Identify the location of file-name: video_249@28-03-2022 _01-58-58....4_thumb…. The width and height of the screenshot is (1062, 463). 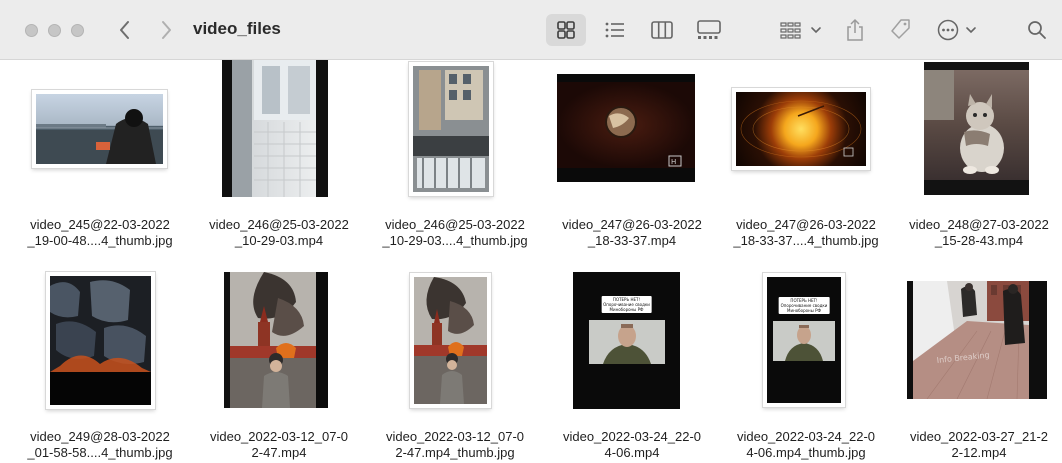
(100, 444).